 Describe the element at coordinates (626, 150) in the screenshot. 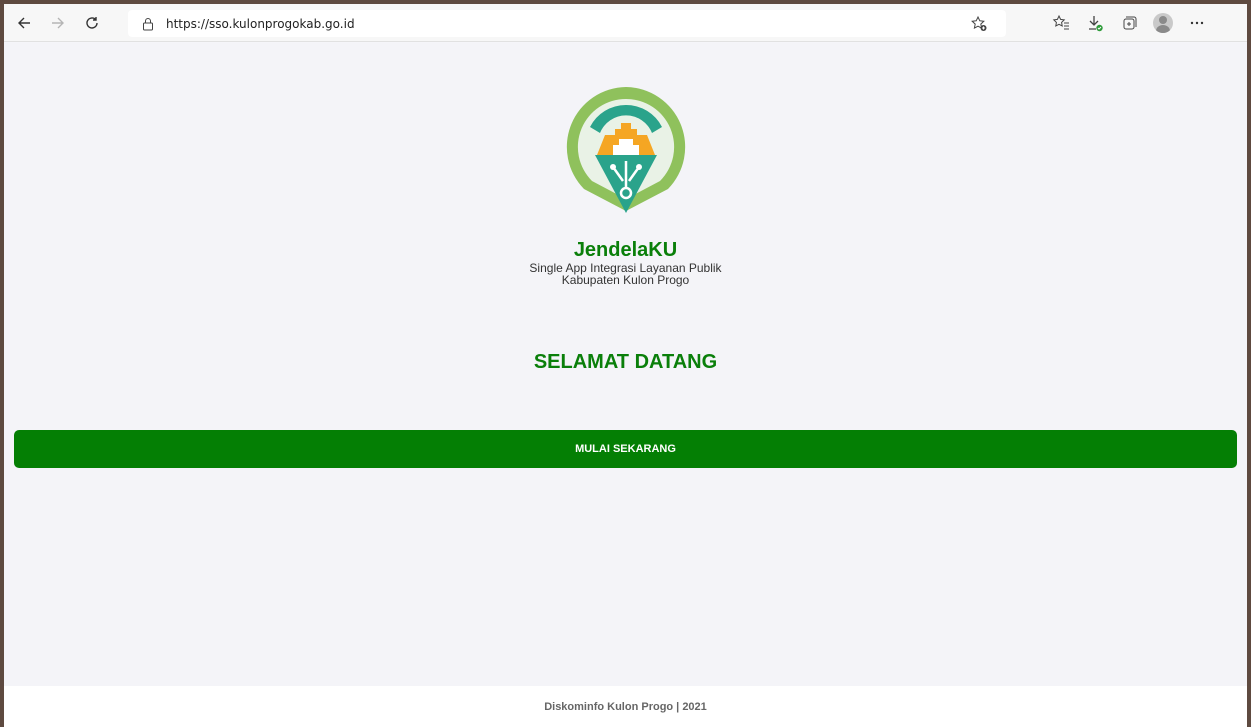

I see `jendelaku-logo` at that location.